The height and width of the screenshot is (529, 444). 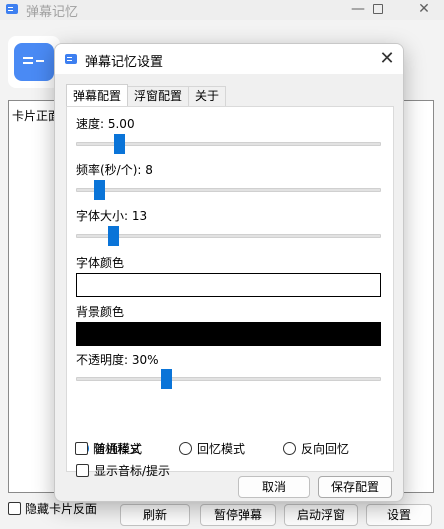 I want to click on speed-label: 速度: 5.00, so click(x=105, y=124).